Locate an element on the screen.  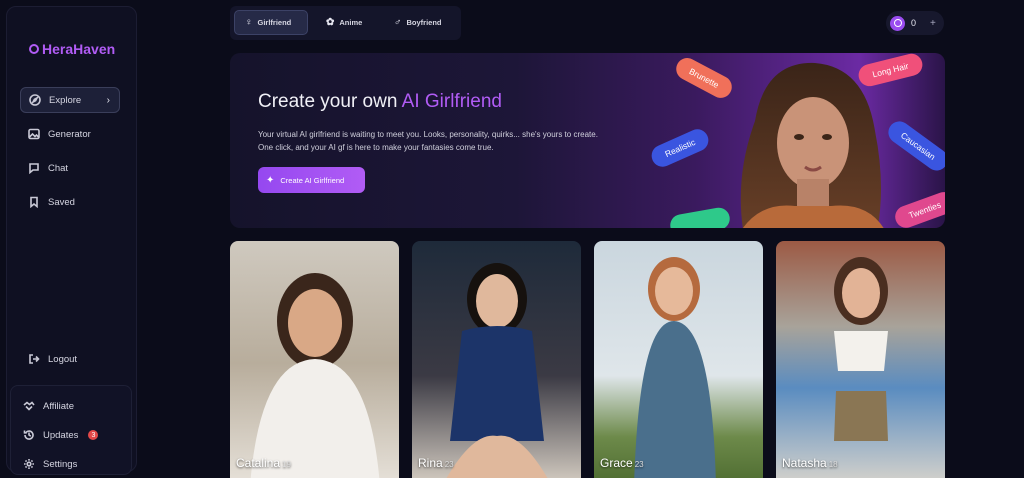
card-name: Catalina 19 is located at coordinates (263, 463).